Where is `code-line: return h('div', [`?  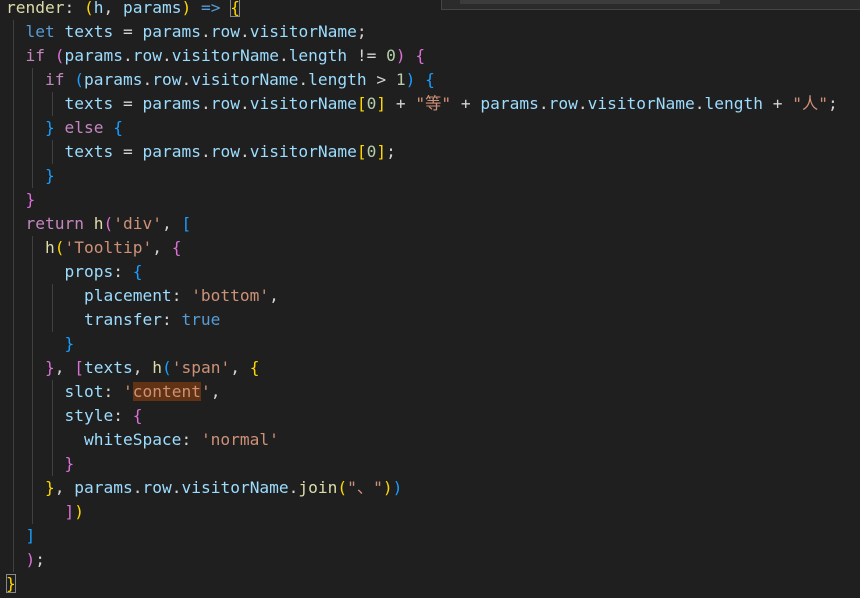
code-line: return h('div', [ is located at coordinates (99, 224).